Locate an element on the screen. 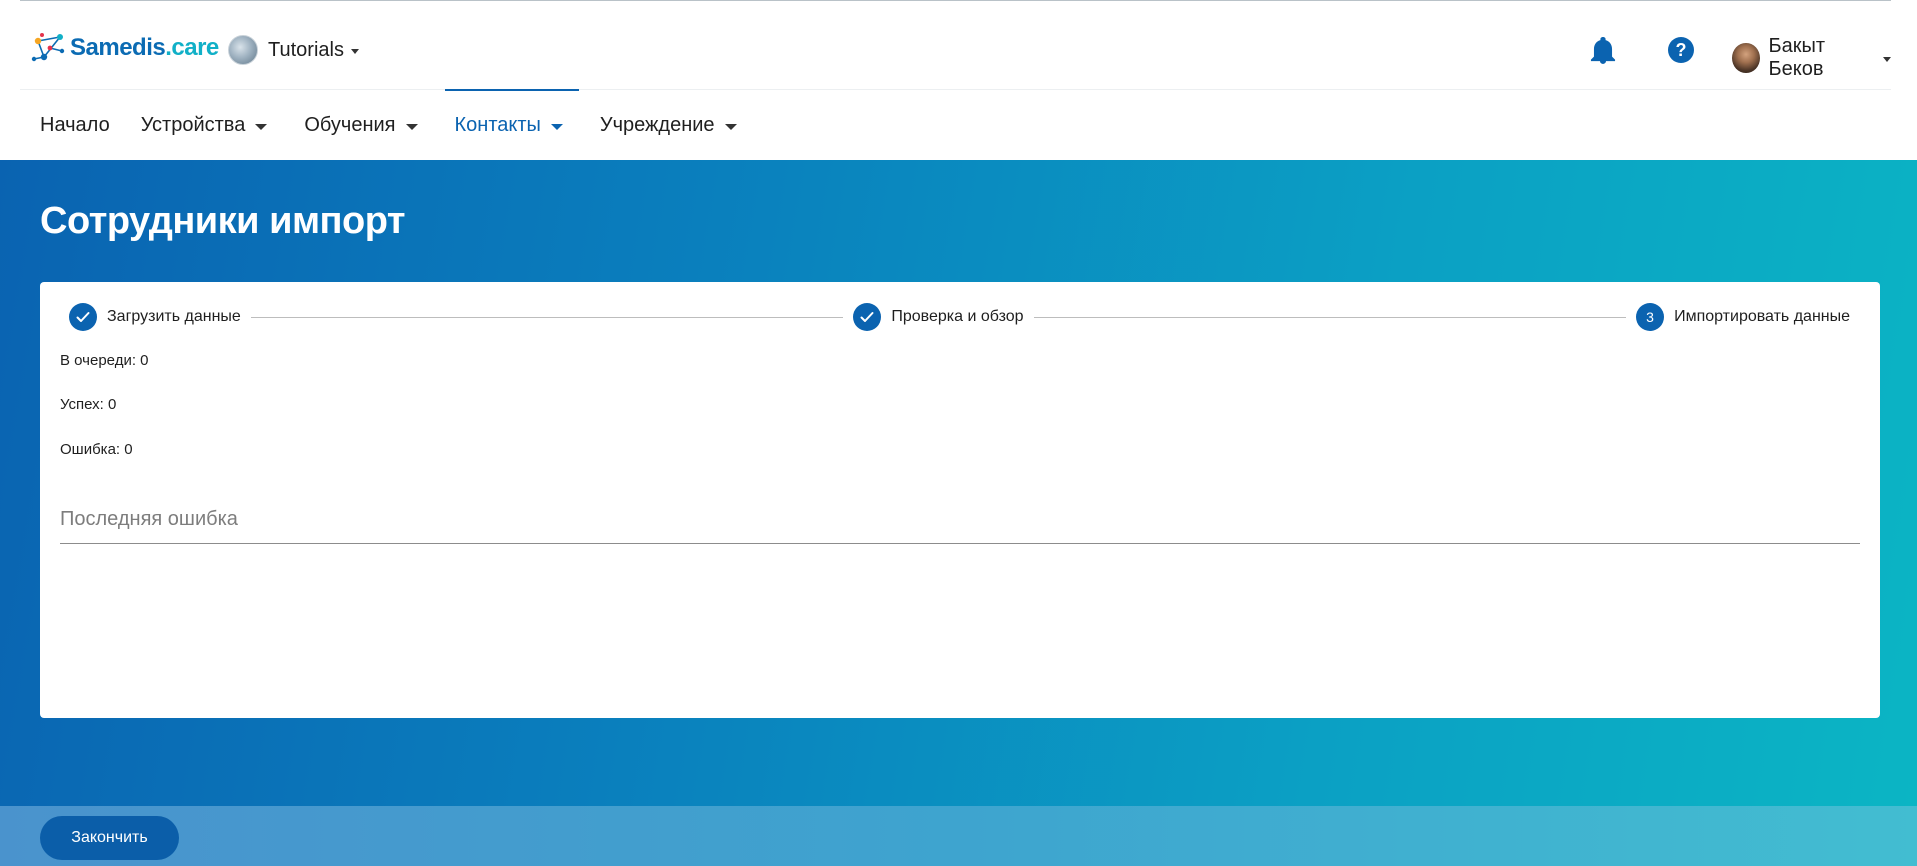 This screenshot has height=866, width=1917. nav-item-contacts: Контакты is located at coordinates (512, 124).